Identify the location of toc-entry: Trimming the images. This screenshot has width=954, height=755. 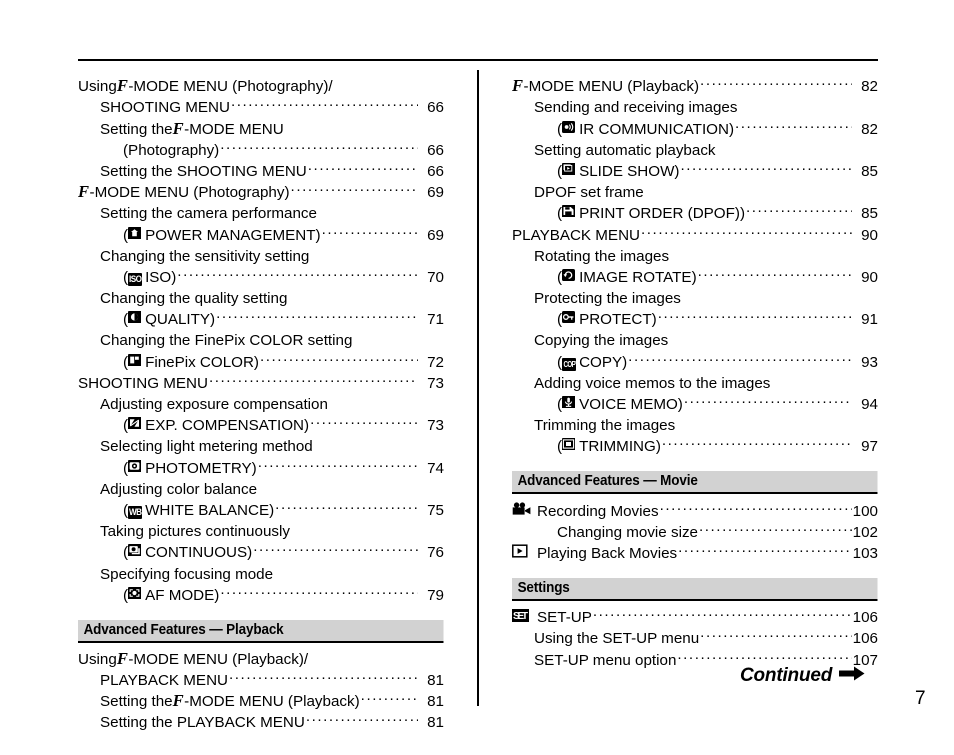
(695, 425).